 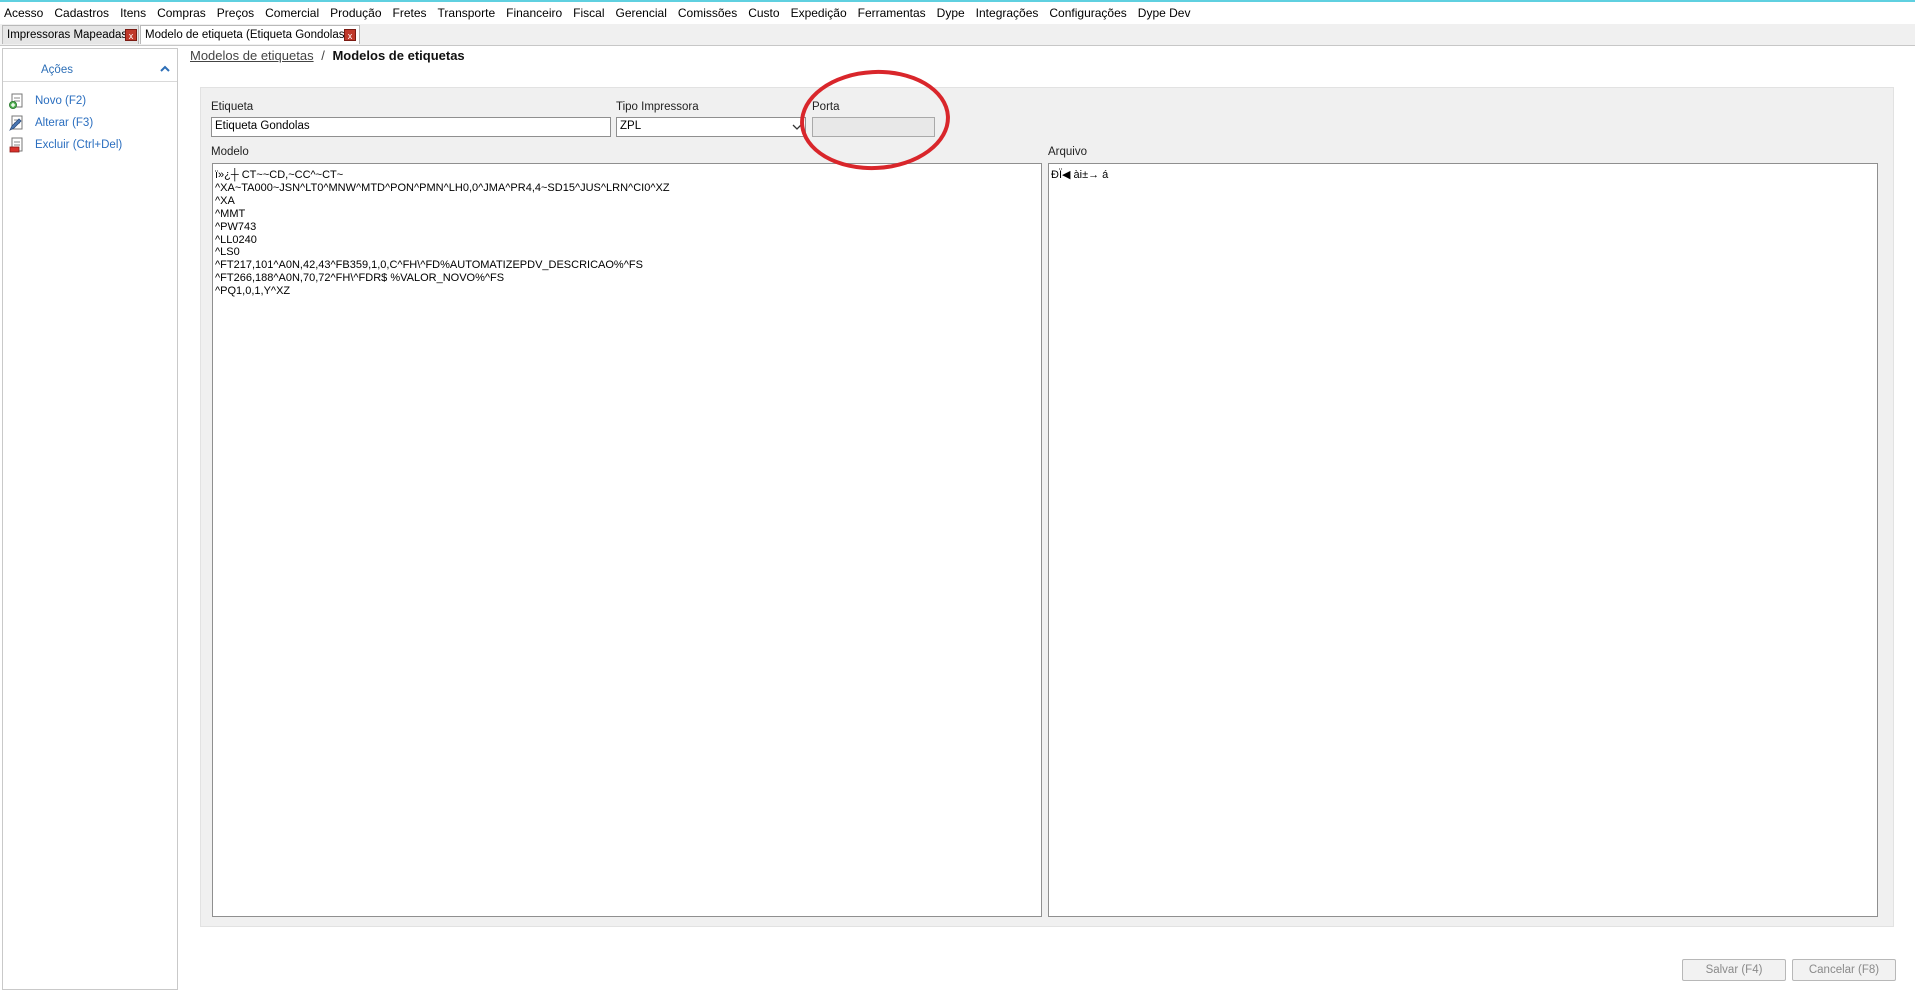 I want to click on breadcrumb-link: Modelos de etiquetas, so click(x=252, y=55).